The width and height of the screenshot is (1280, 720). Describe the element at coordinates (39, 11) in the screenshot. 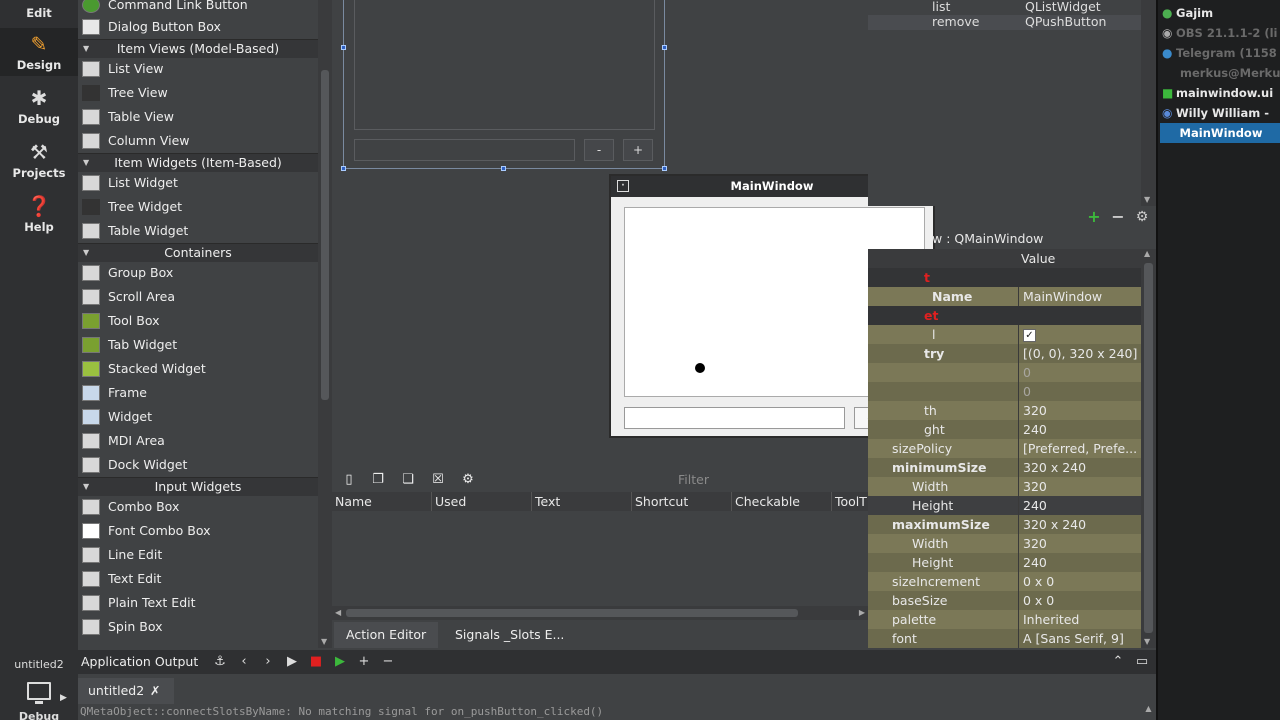

I see `mode-edit: Edit` at that location.